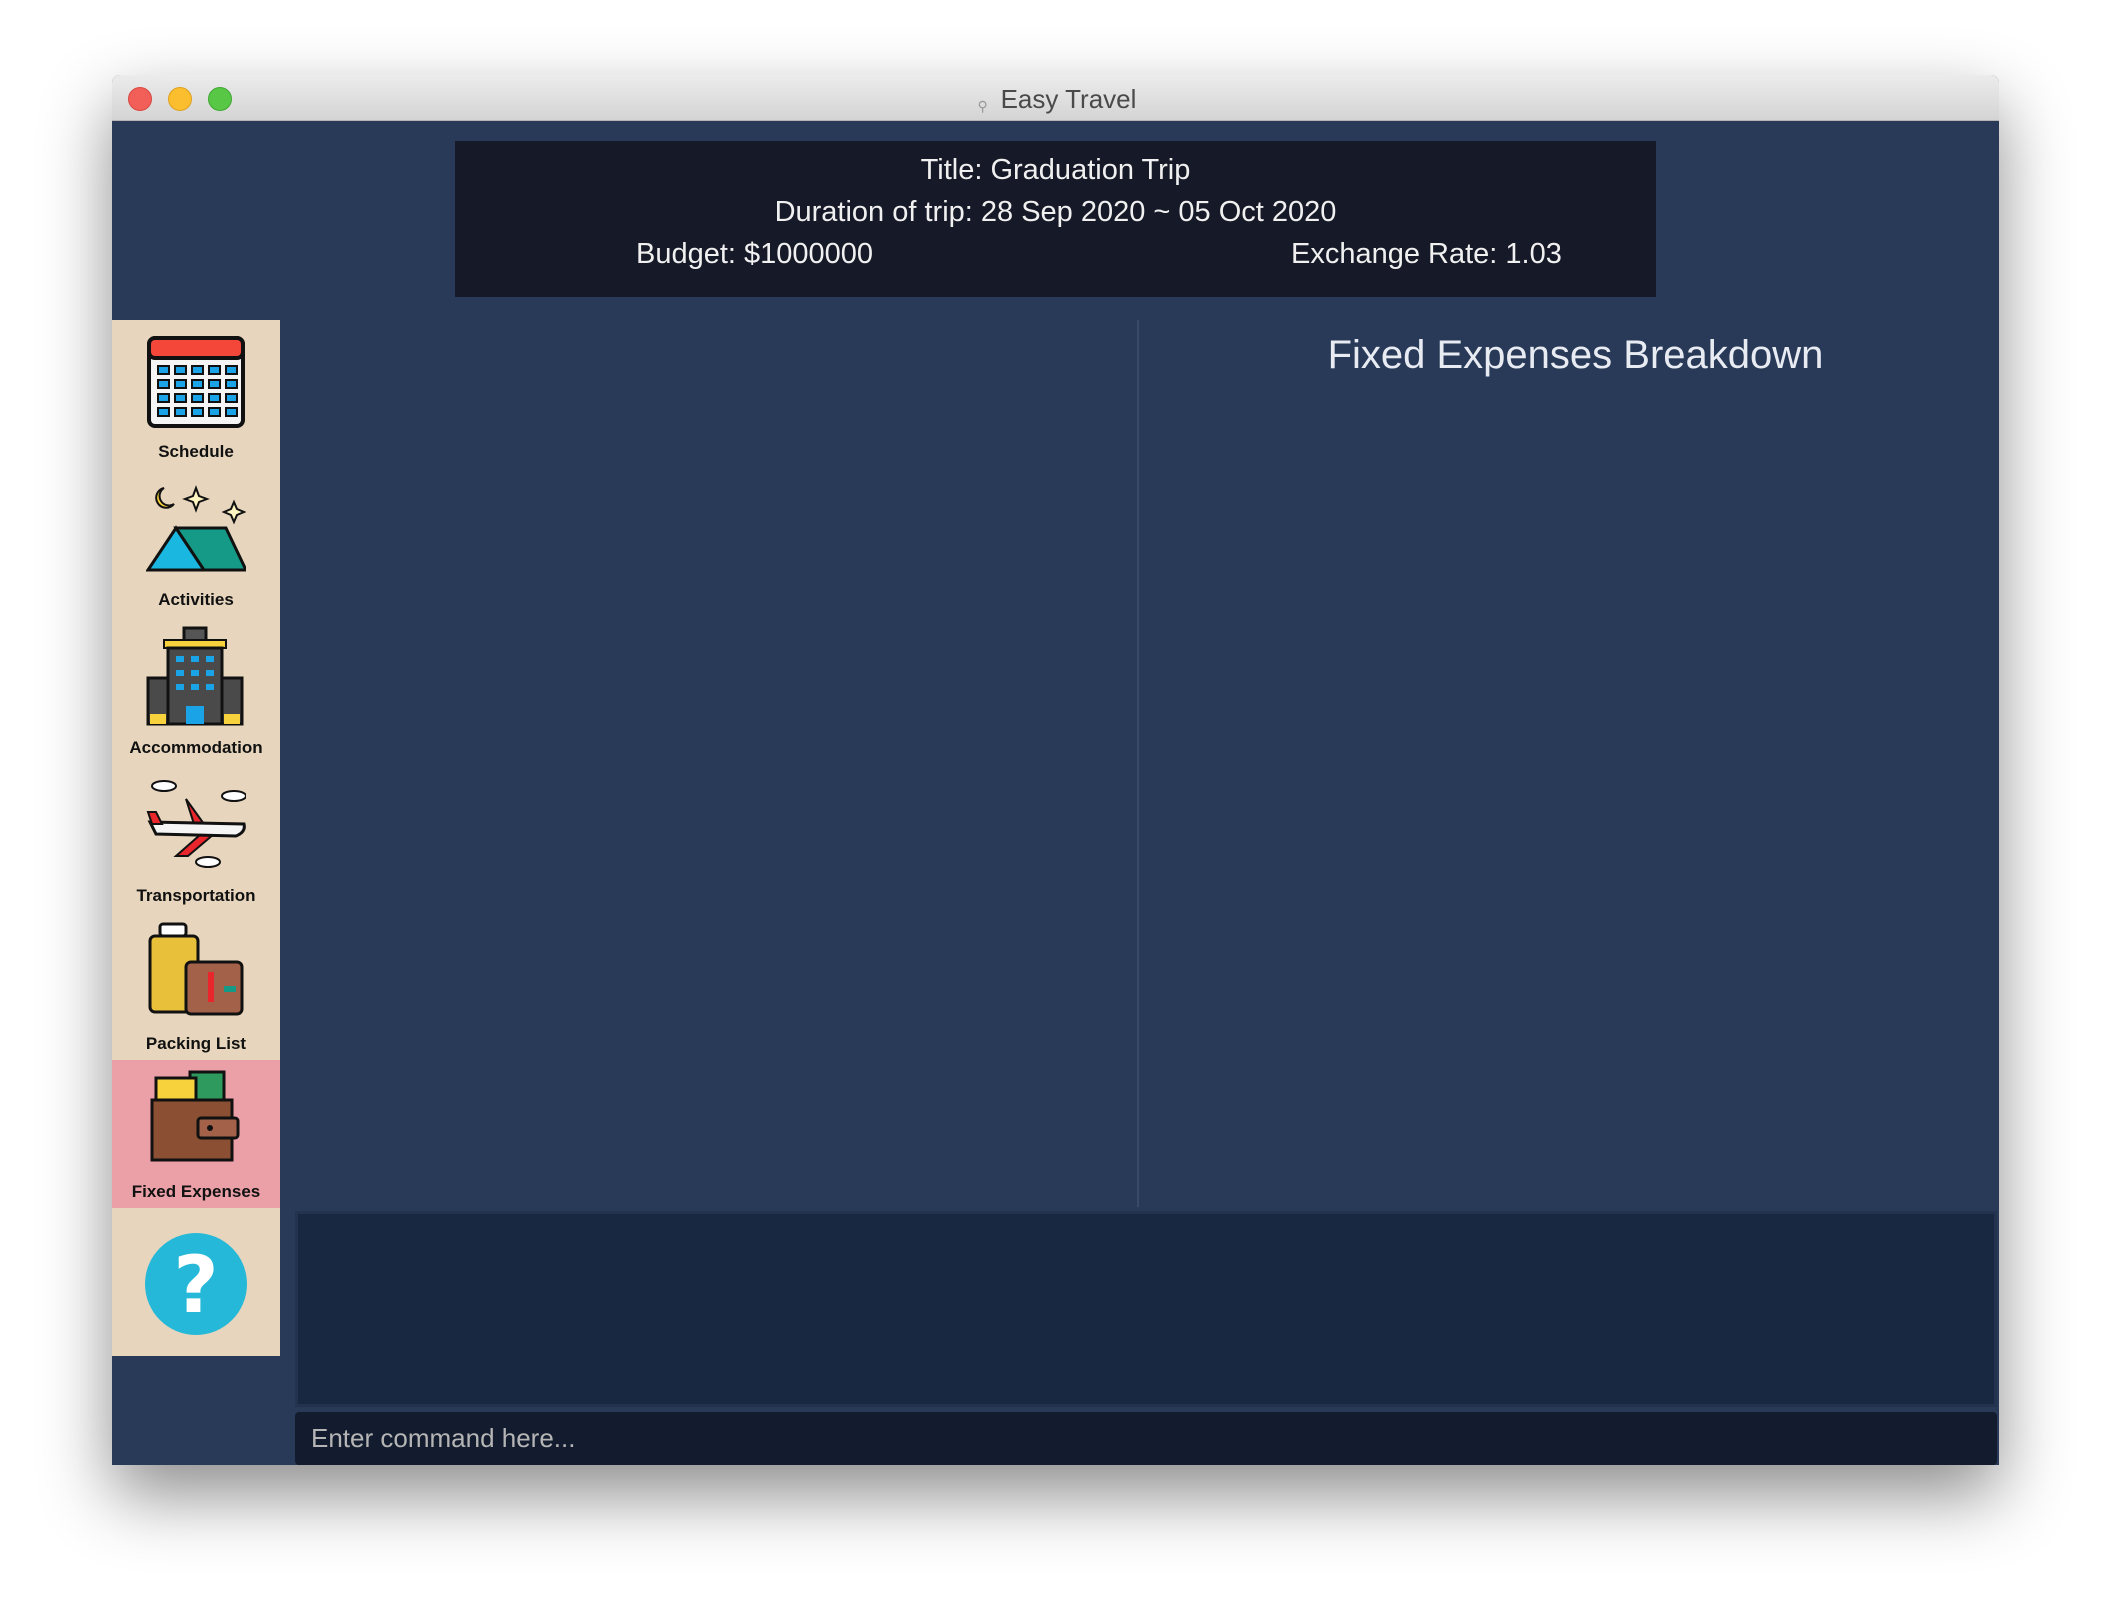  I want to click on help-button: ?, so click(196, 1282).